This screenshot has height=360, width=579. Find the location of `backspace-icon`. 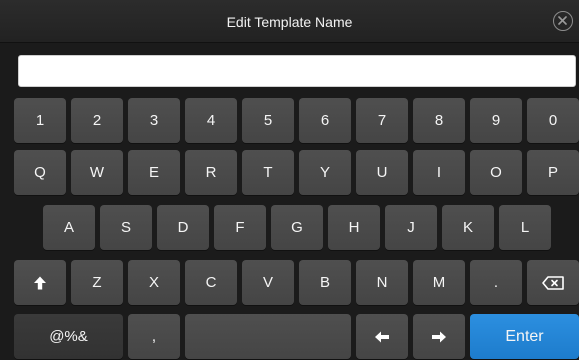

backspace-icon is located at coordinates (553, 282).